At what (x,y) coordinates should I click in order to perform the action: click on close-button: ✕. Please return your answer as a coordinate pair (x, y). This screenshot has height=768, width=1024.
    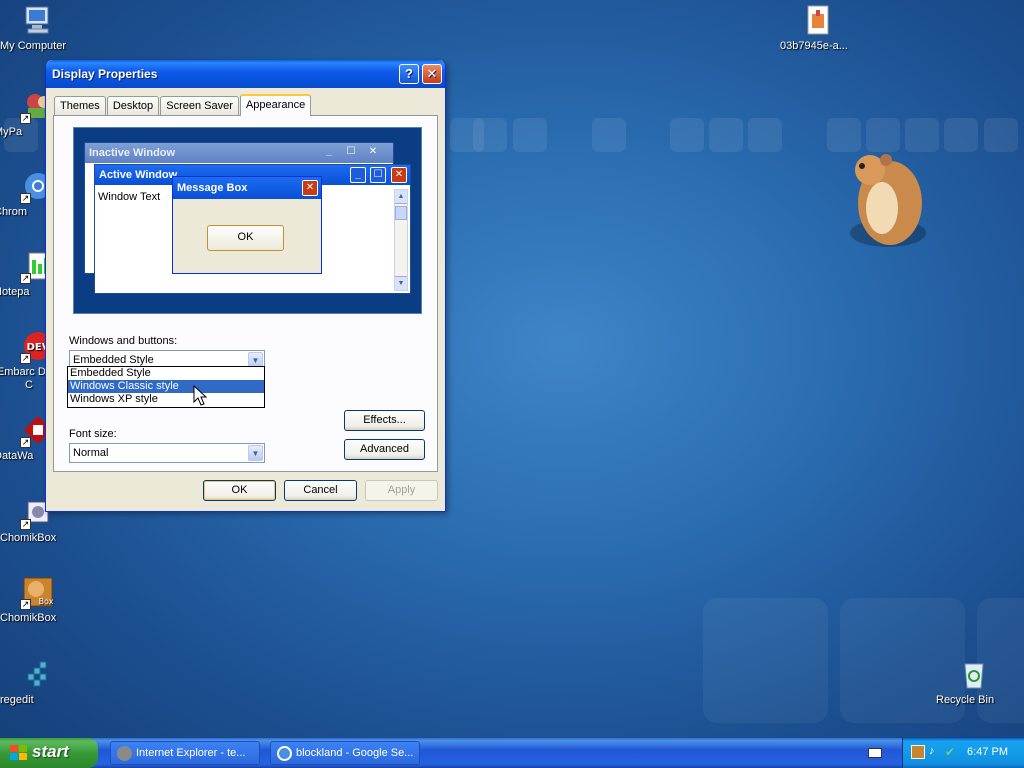
    Looking at the image, I should click on (432, 74).